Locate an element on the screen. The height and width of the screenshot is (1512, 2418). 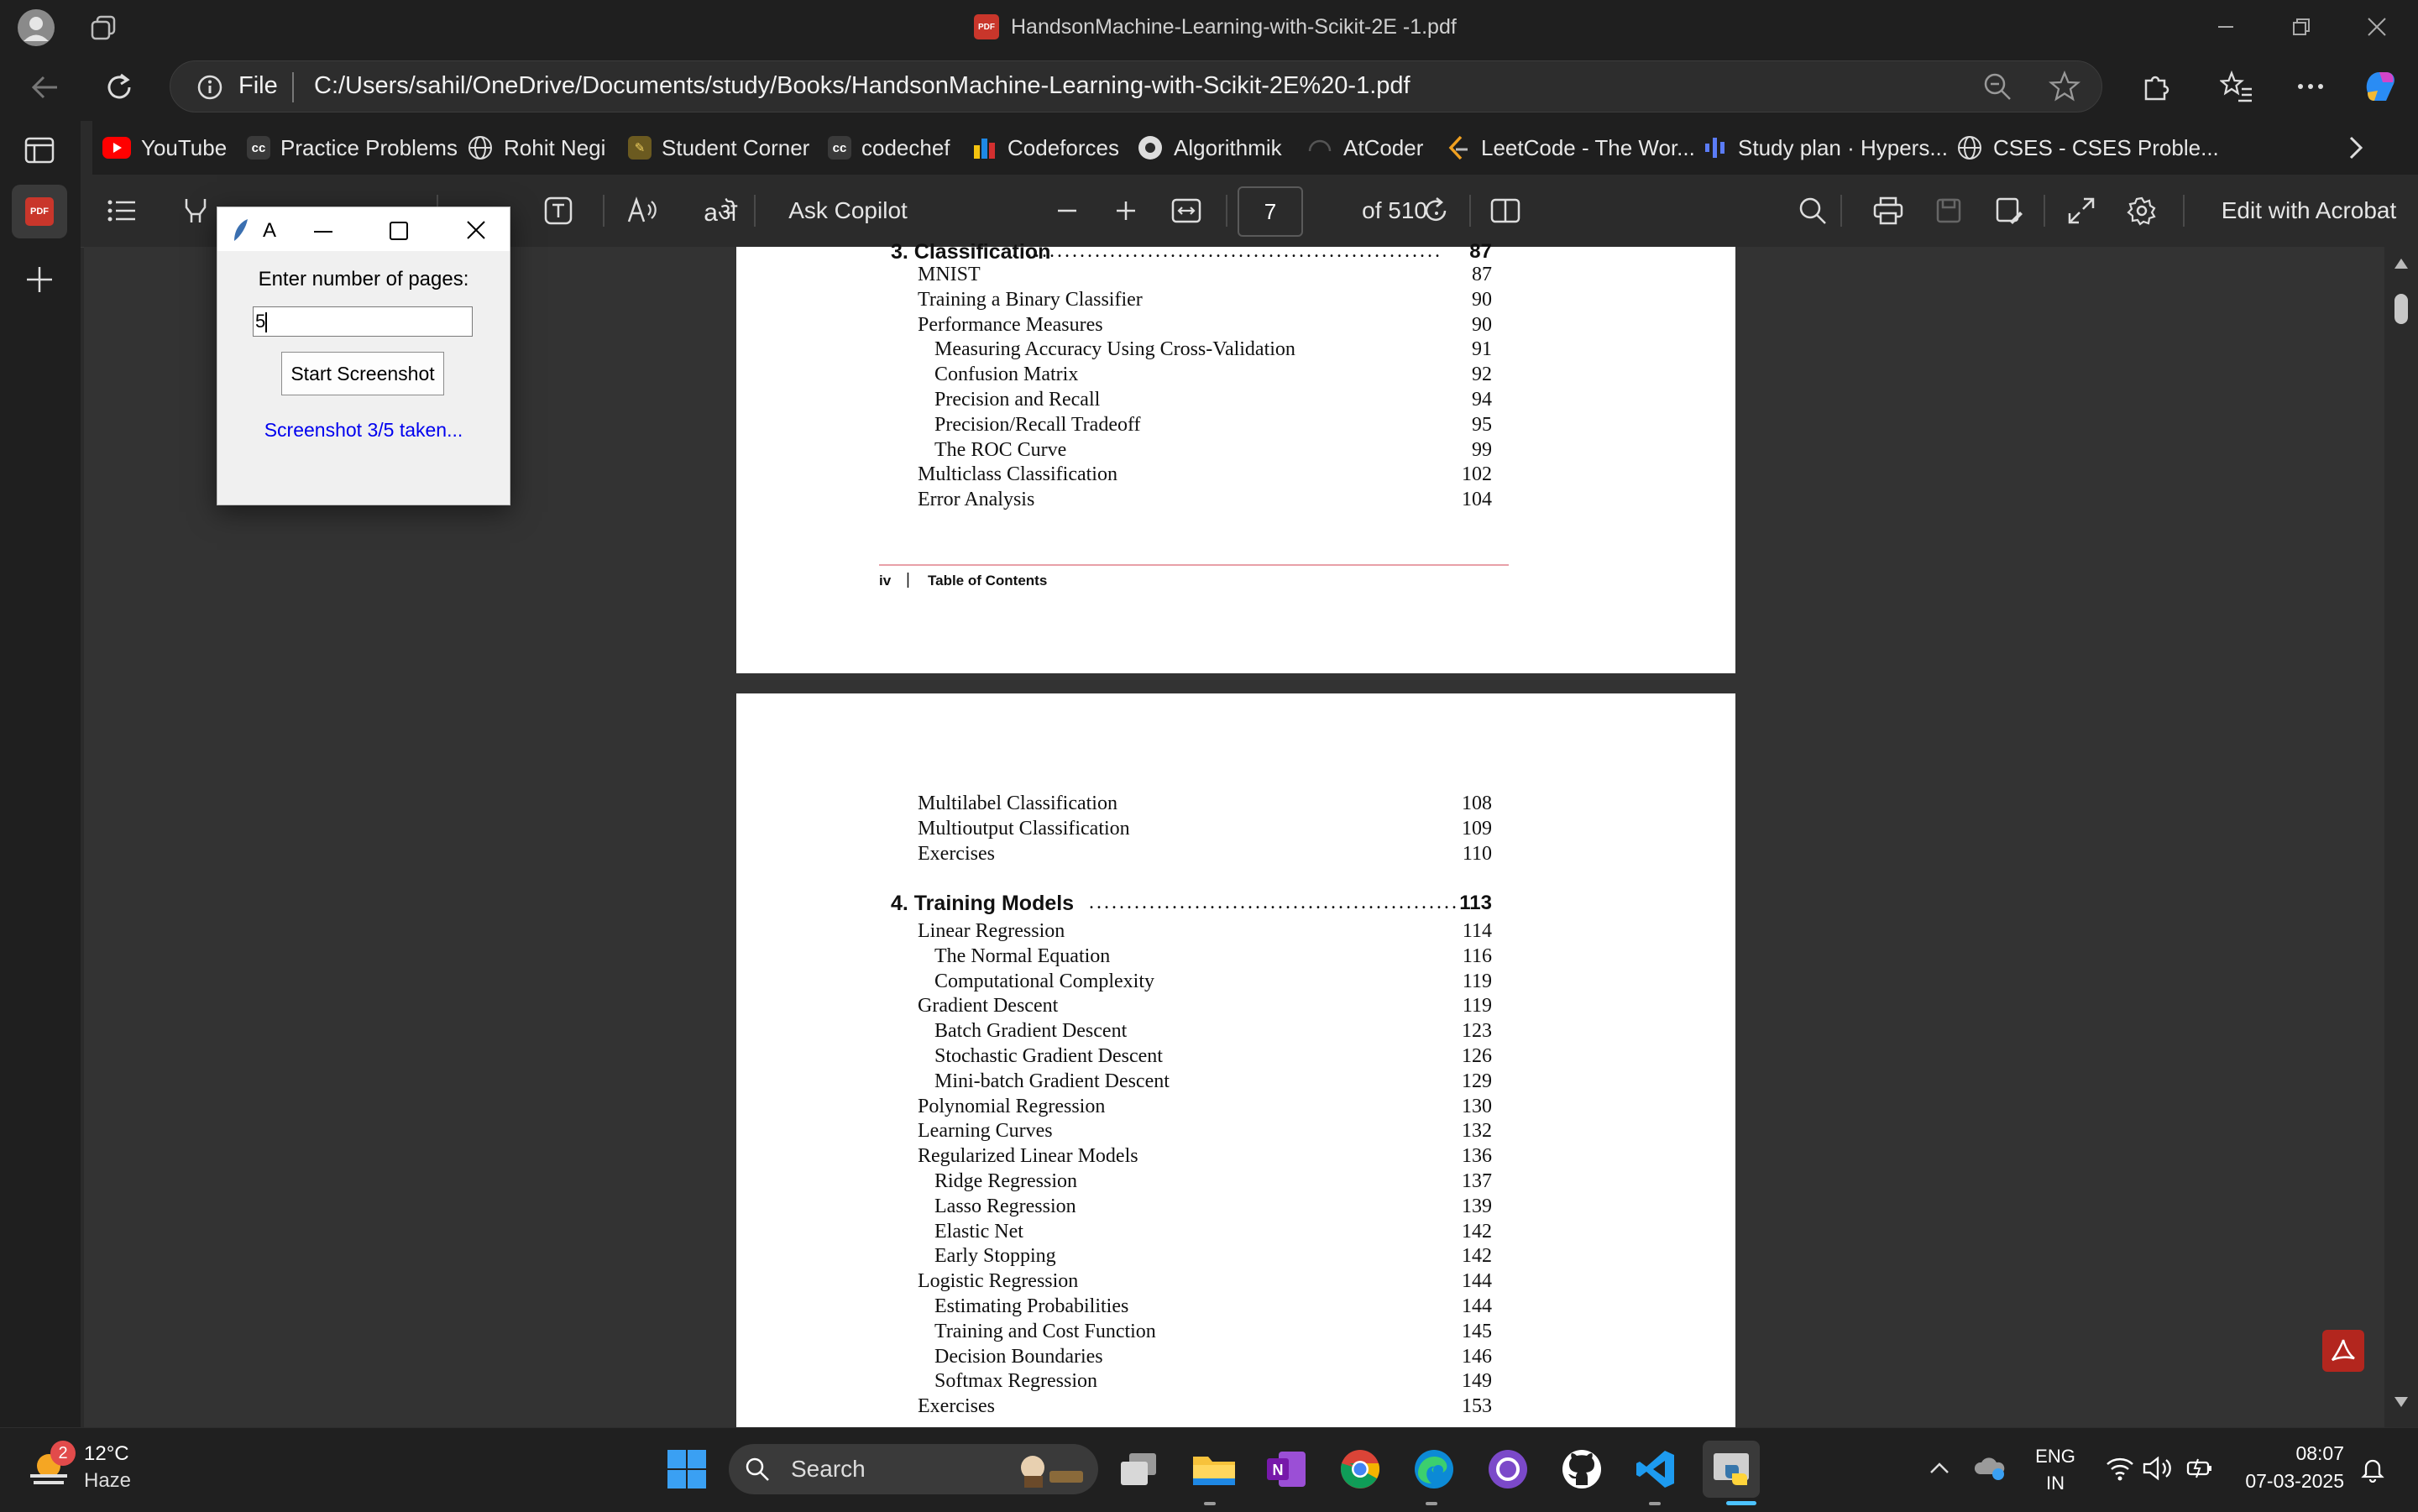
copilot-icon is located at coordinates (2380, 86).